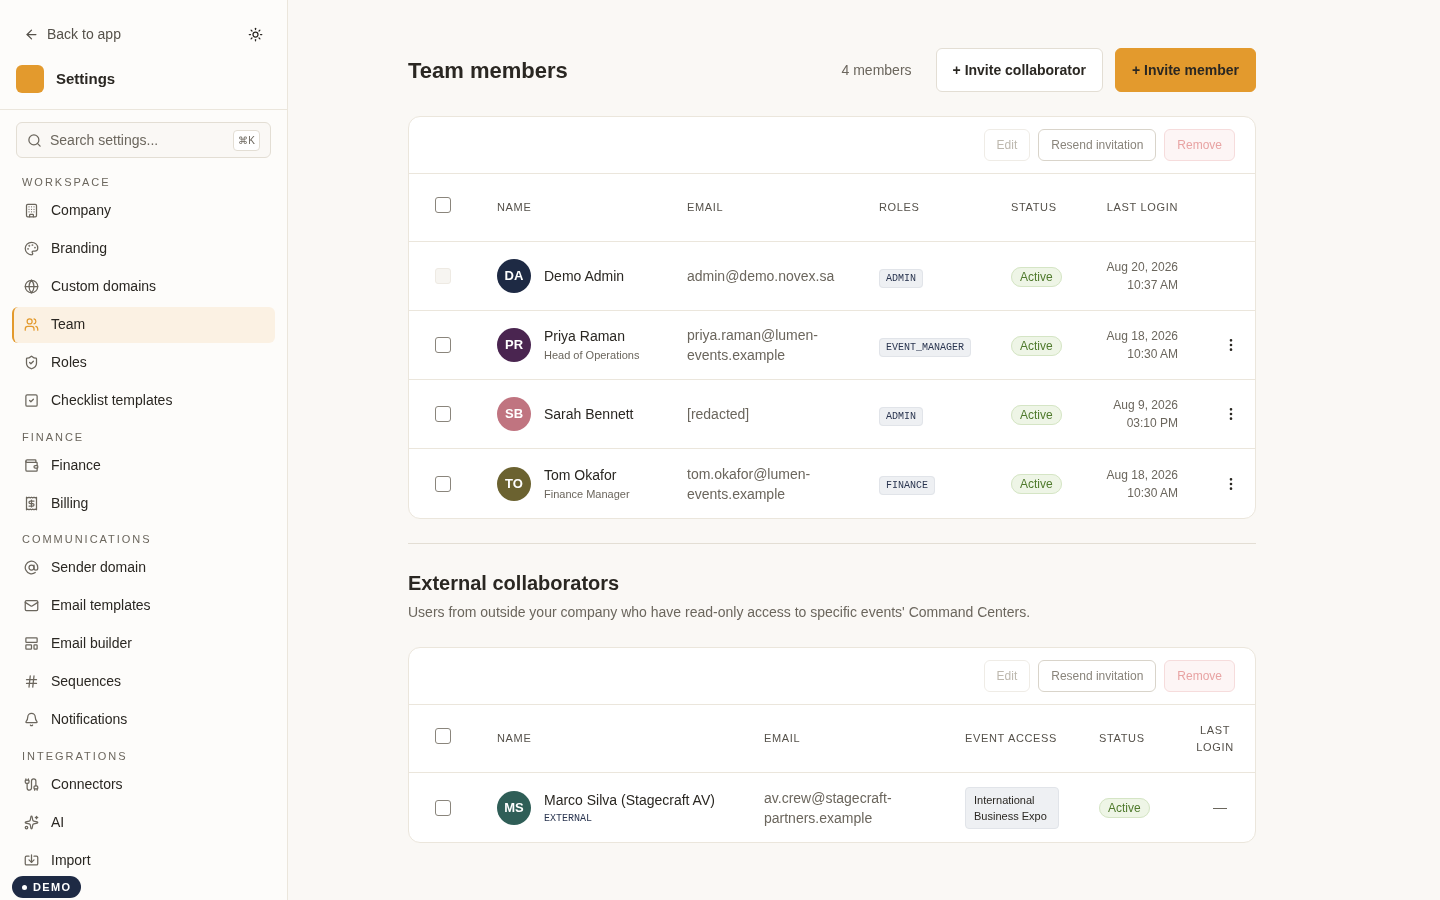  Describe the element at coordinates (143, 605) in the screenshot. I see `sidebar-item: Email templates` at that location.